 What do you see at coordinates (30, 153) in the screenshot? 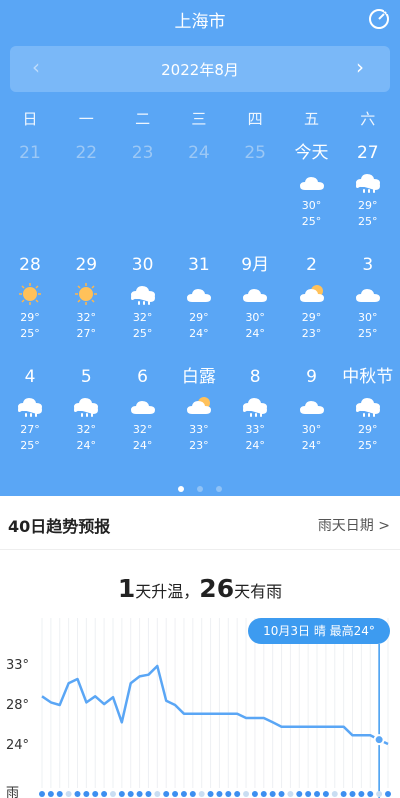
I see `calendar-day: 21` at bounding box center [30, 153].